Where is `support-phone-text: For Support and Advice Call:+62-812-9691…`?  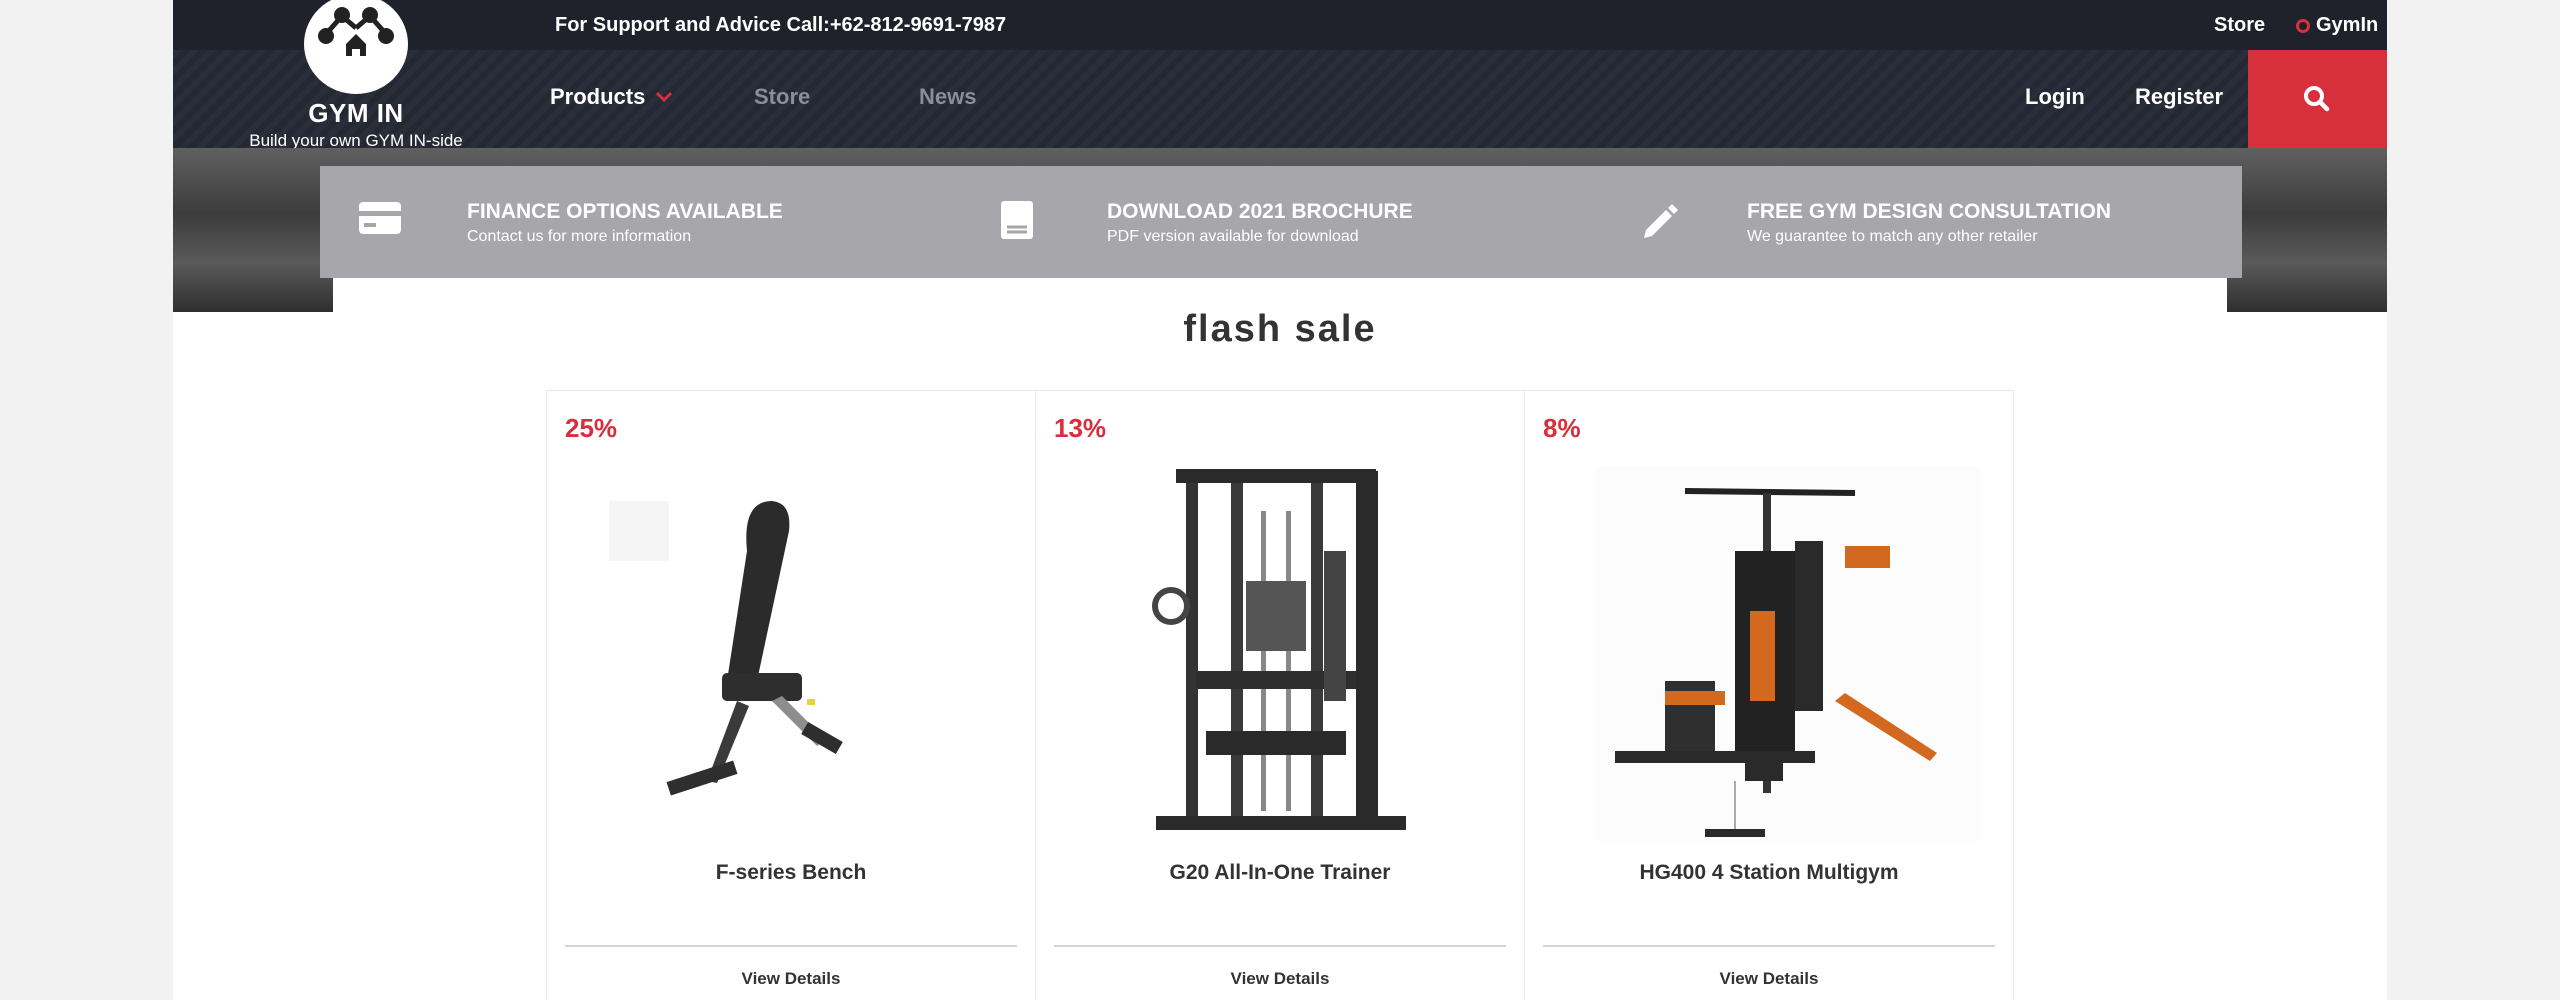
support-phone-text: For Support and Advice Call:+62-812-9691… is located at coordinates (781, 25).